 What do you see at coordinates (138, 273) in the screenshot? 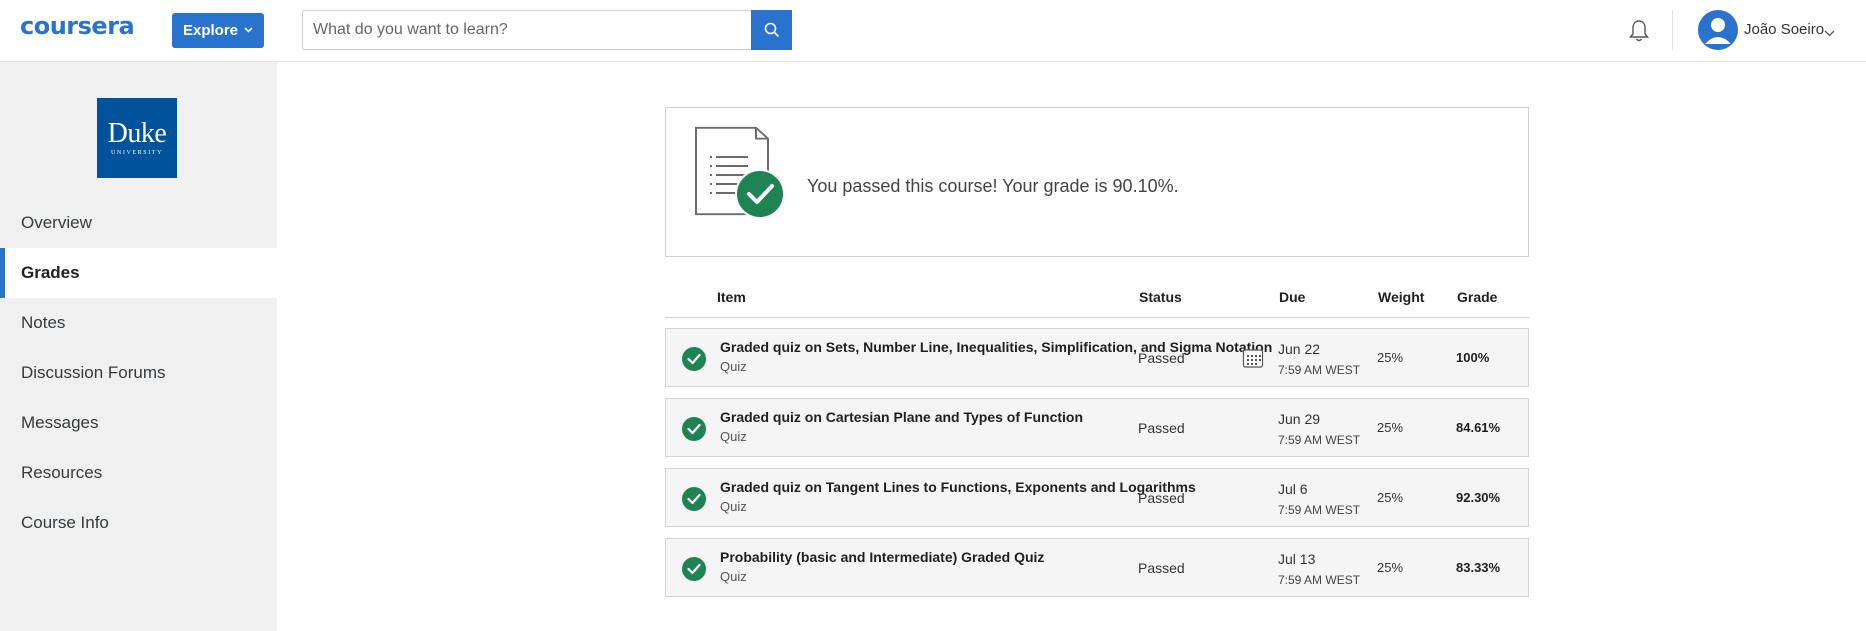
I see `sidebar-item-grades: Grades` at bounding box center [138, 273].